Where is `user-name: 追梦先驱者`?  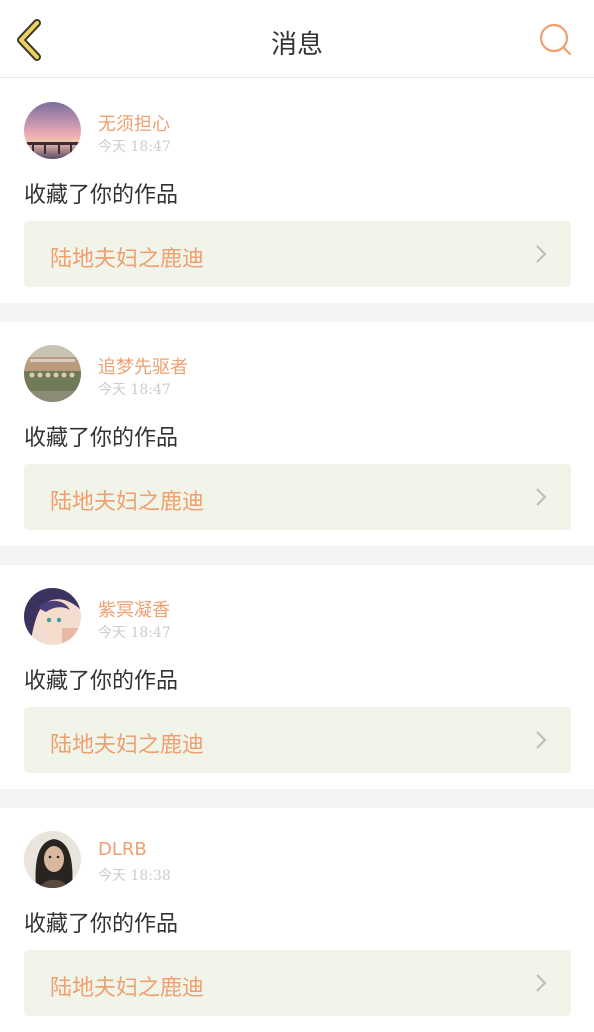
user-name: 追梦先驱者 is located at coordinates (143, 366).